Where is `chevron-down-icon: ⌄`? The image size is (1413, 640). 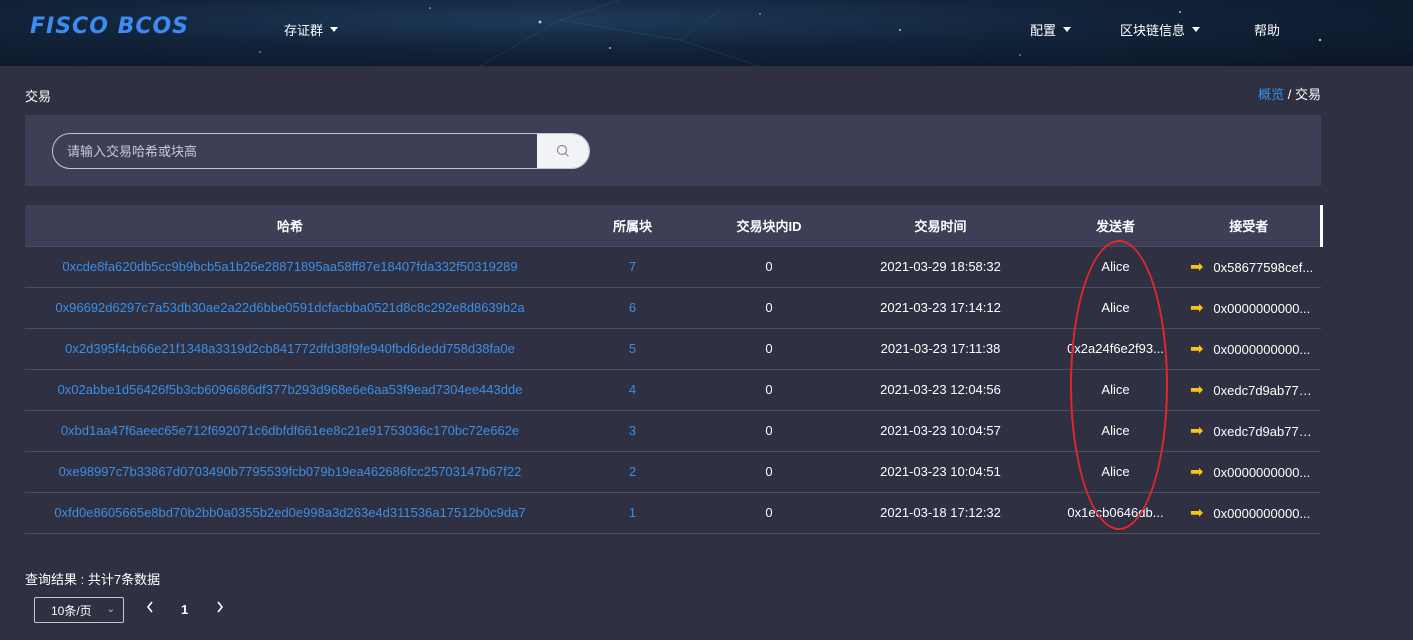
chevron-down-icon: ⌄ is located at coordinates (110, 609).